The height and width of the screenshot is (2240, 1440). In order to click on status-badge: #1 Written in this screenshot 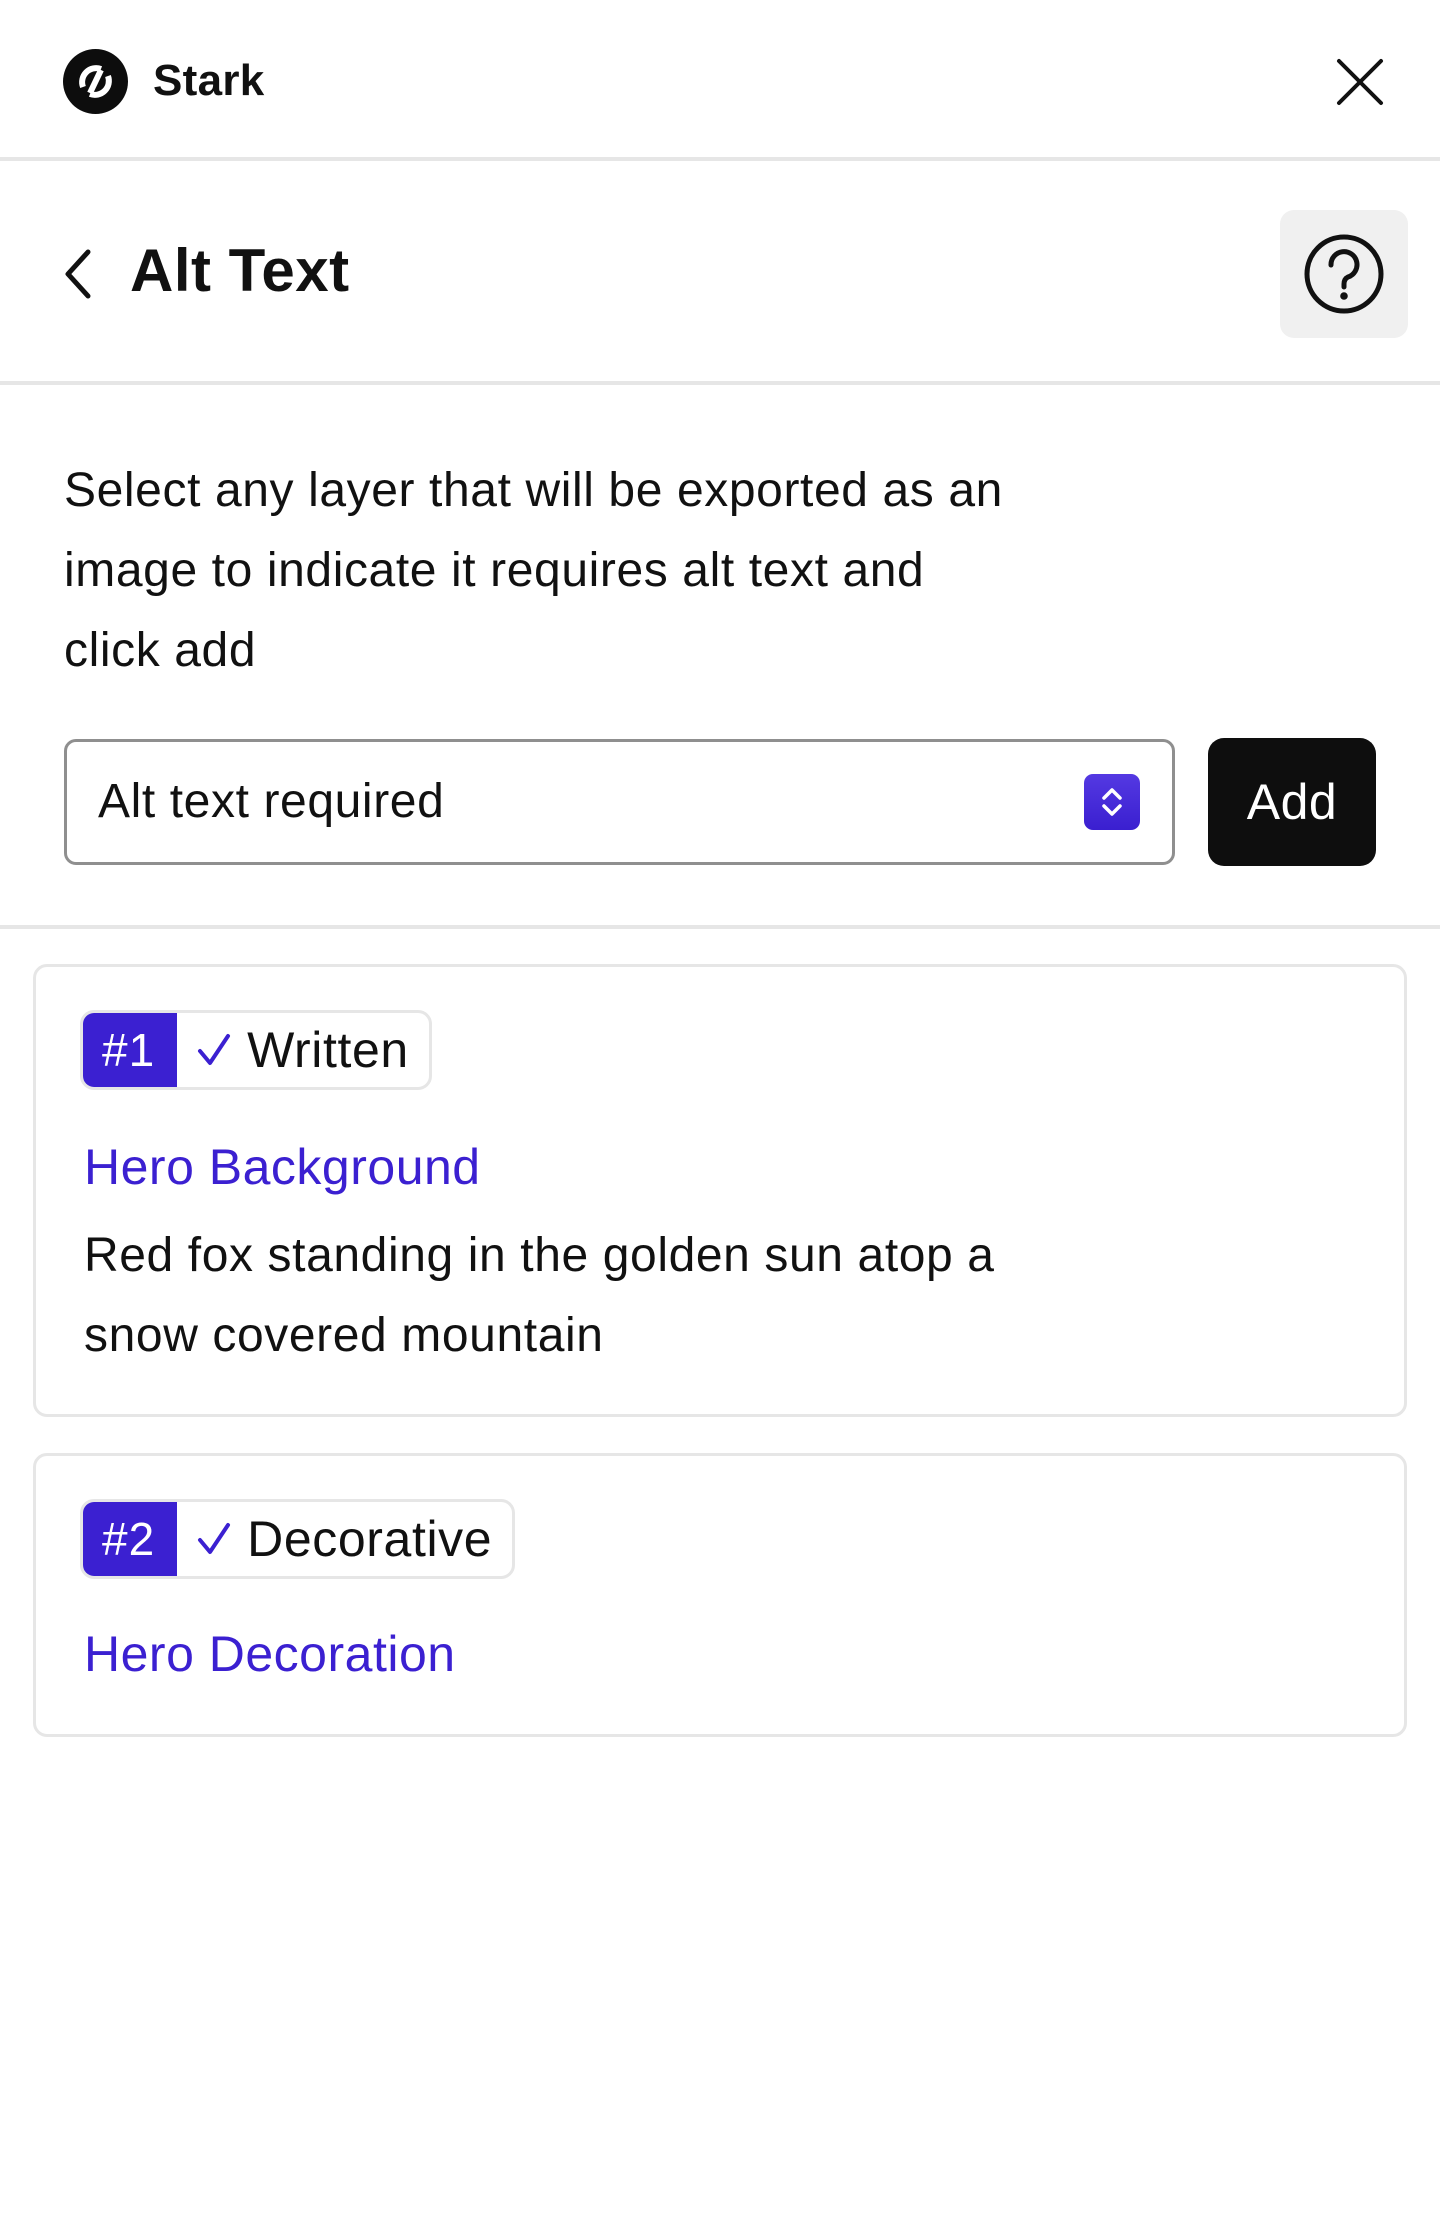, I will do `click(256, 1050)`.